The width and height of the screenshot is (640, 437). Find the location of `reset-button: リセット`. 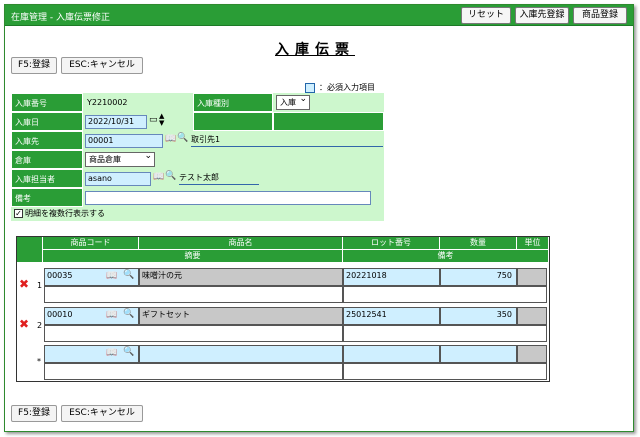

reset-button: リセット is located at coordinates (486, 15).